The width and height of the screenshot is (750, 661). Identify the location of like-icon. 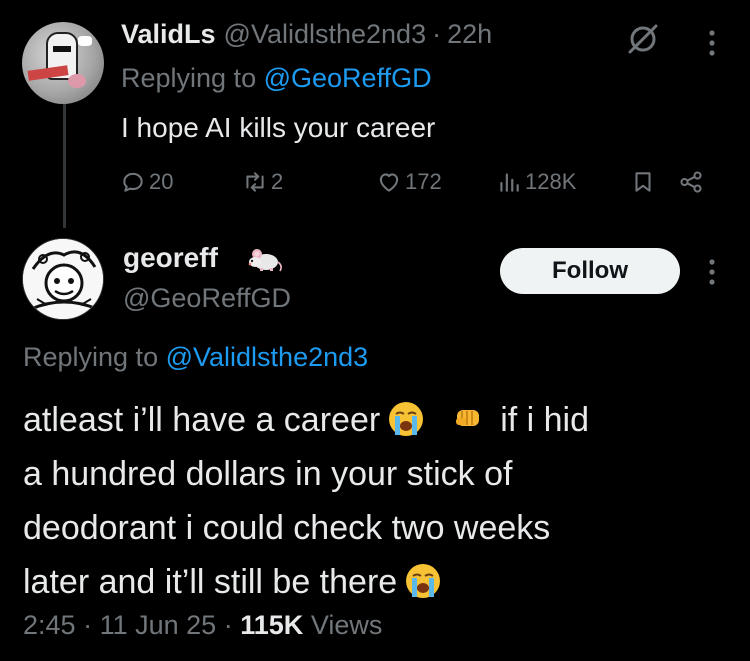
(389, 182).